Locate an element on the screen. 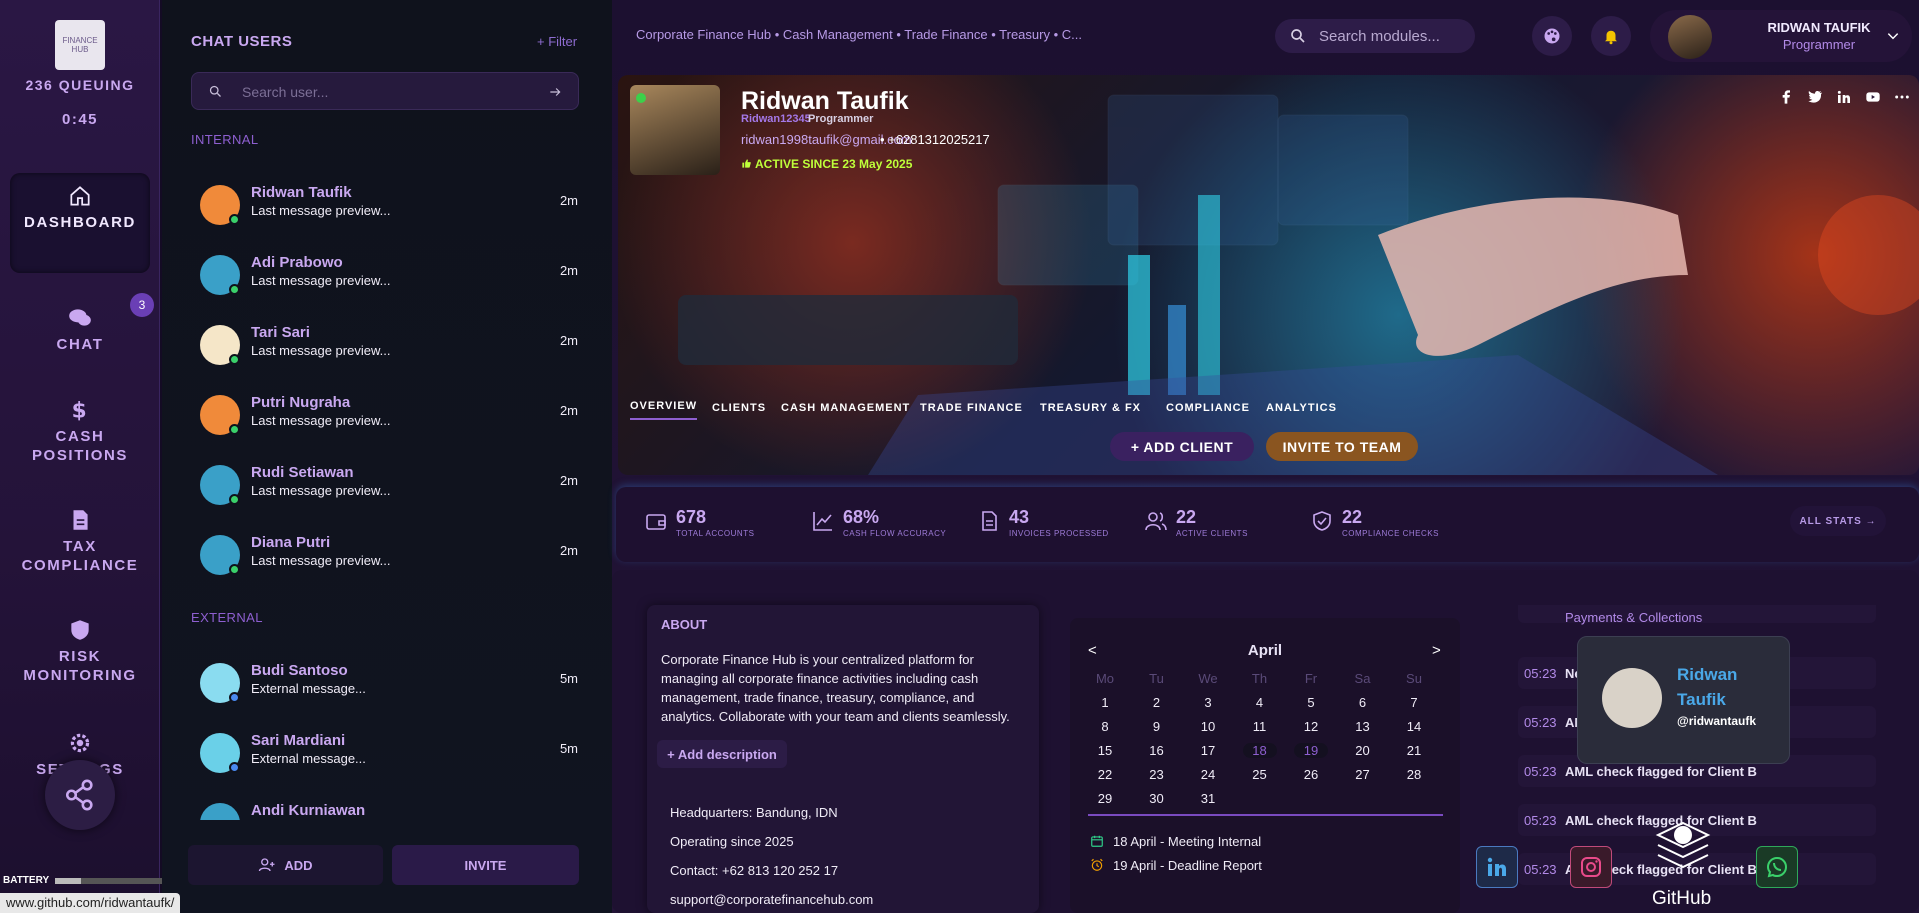 This screenshot has width=1919, height=913. all-stats-button: ALL STATS → is located at coordinates (1838, 521).